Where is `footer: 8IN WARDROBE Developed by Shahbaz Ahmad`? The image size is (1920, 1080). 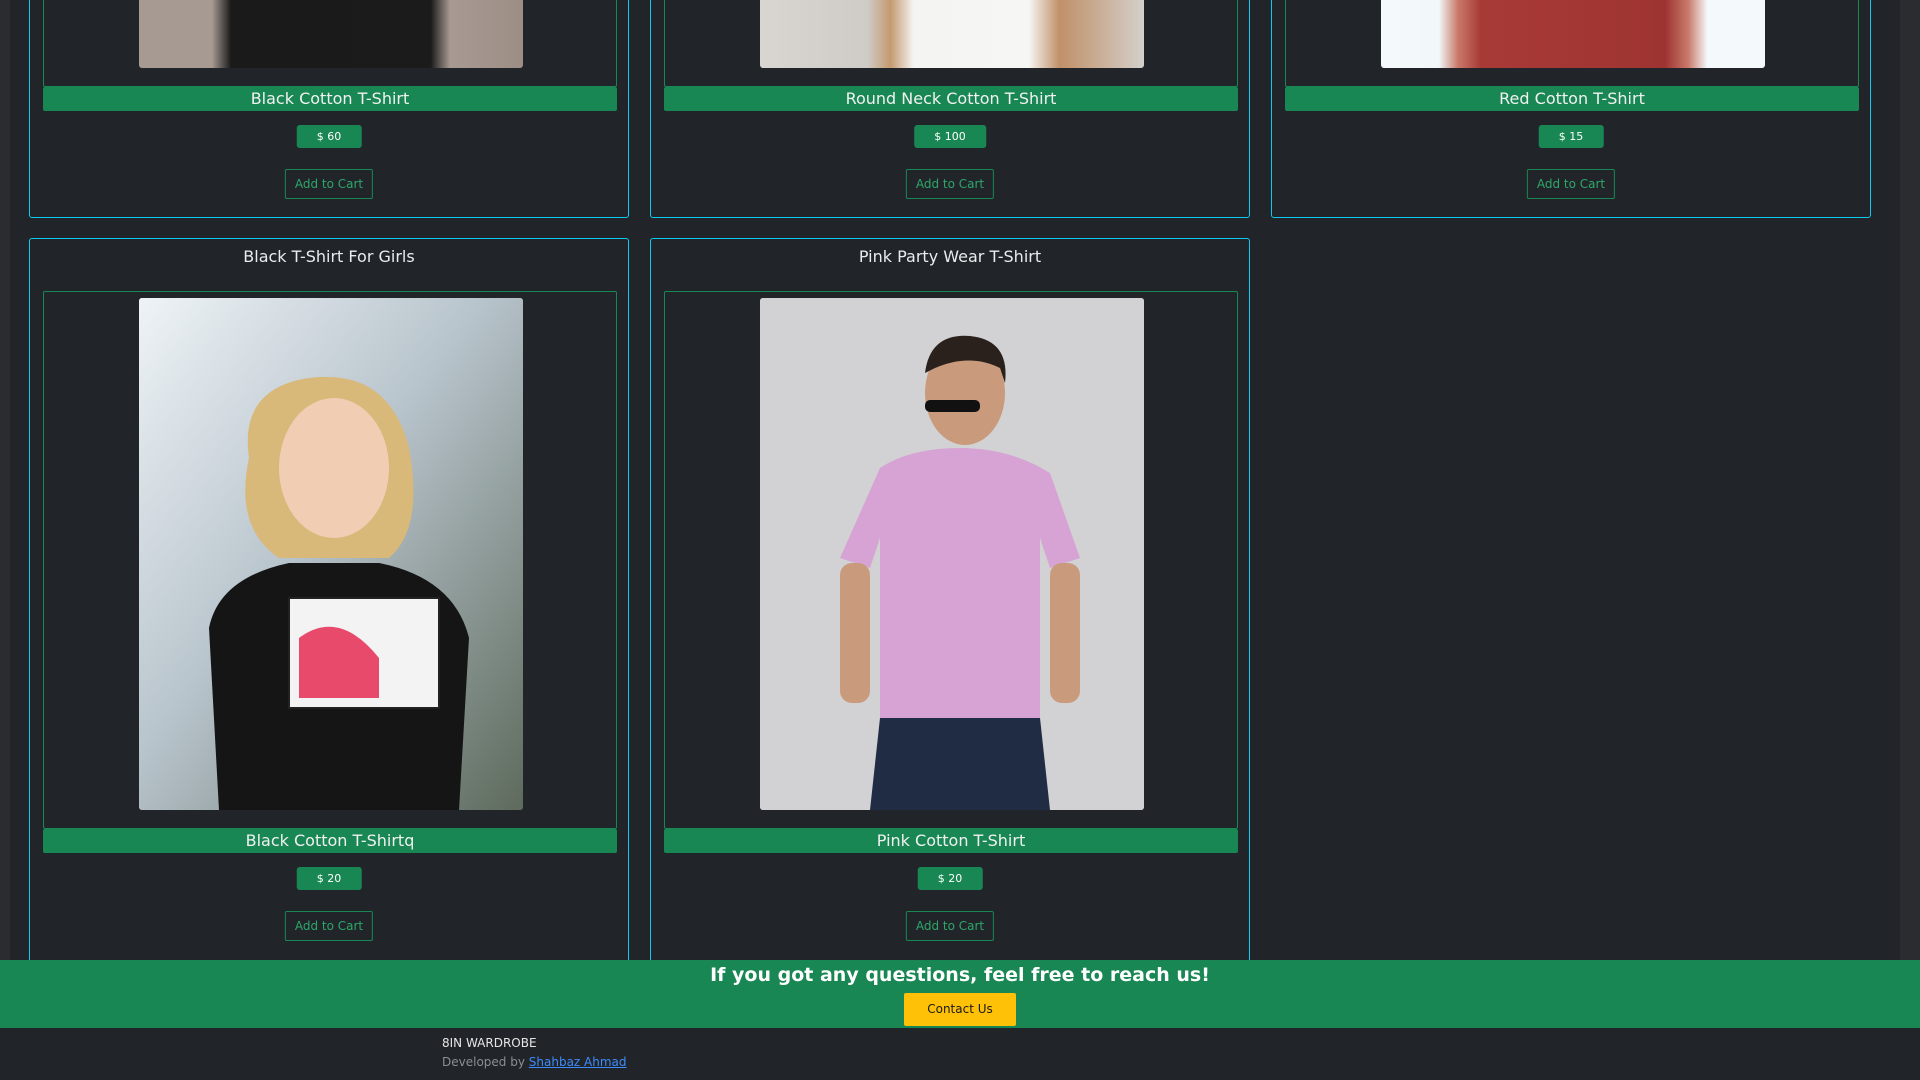 footer: 8IN WARDROBE Developed by Shahbaz Ahmad is located at coordinates (960, 1054).